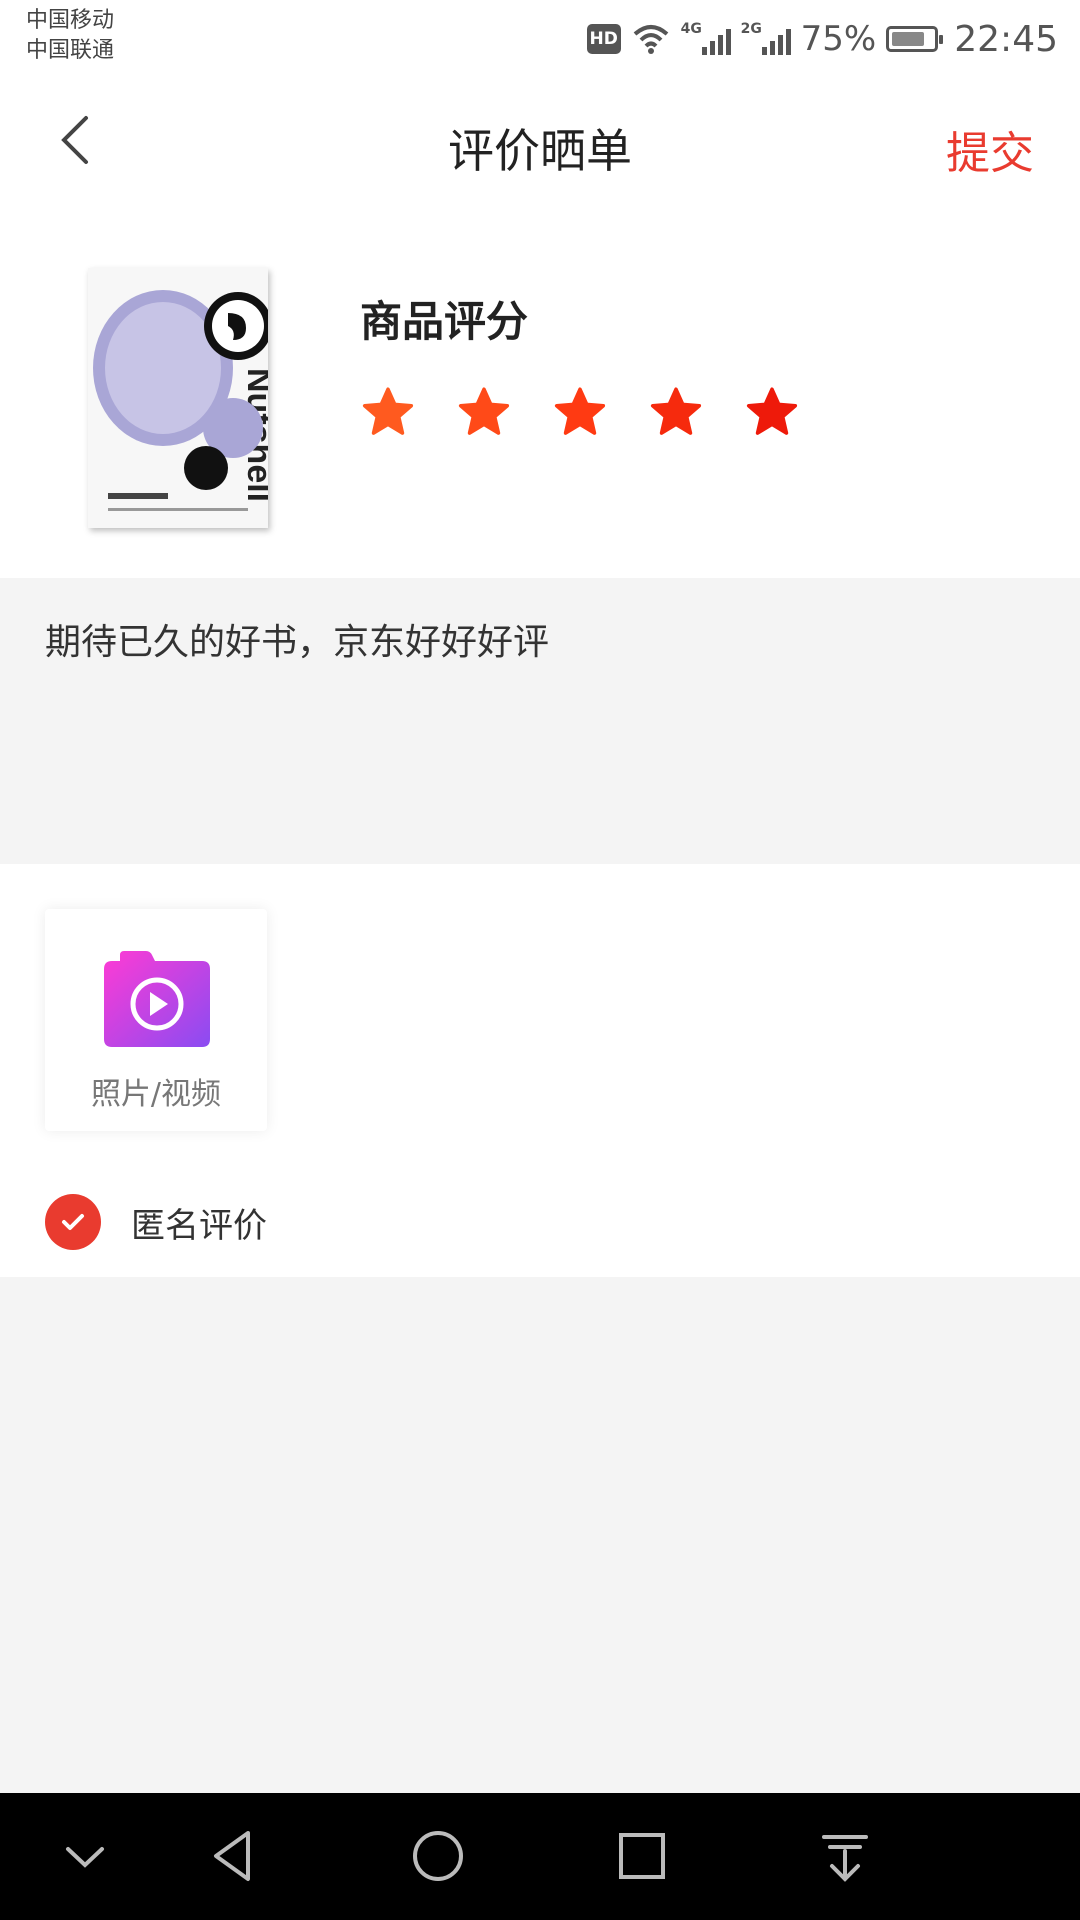  I want to click on anonymous-toggle: 匿名评价, so click(156, 1222).